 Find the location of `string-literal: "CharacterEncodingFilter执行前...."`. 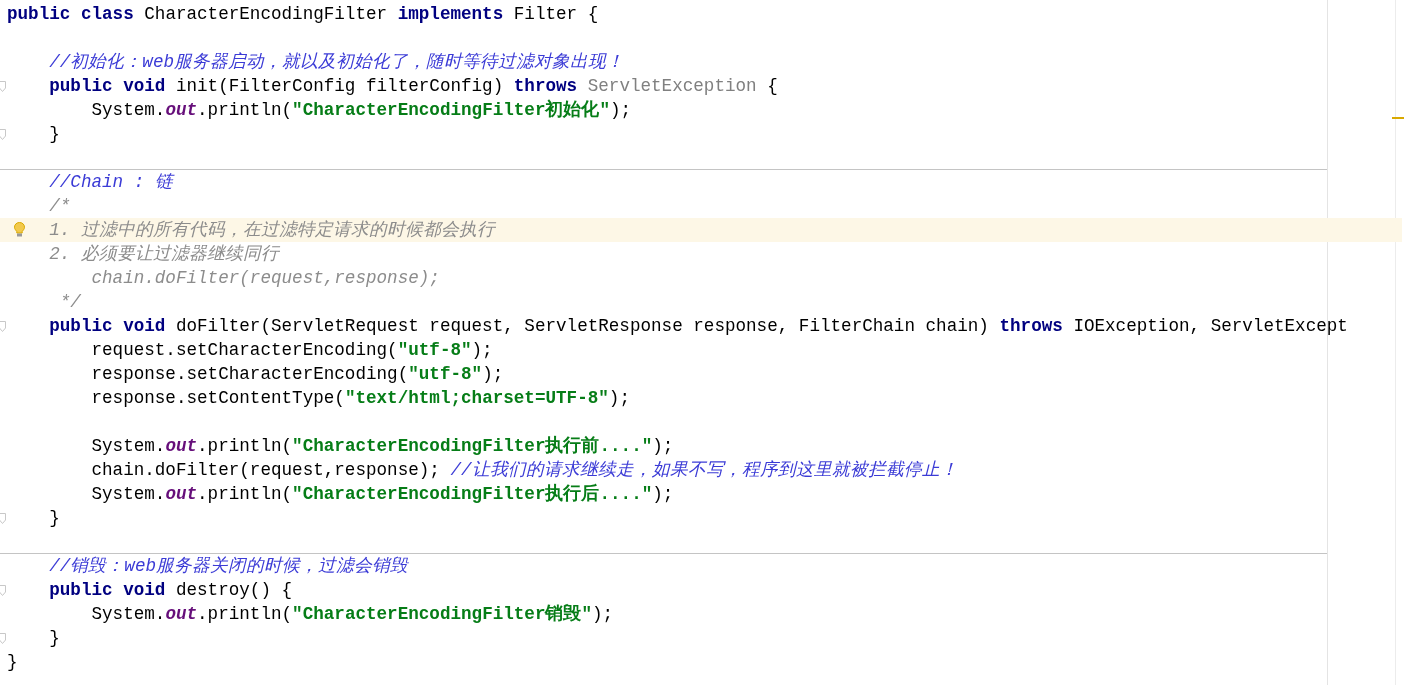

string-literal: "CharacterEncodingFilter执行前...." is located at coordinates (472, 446).